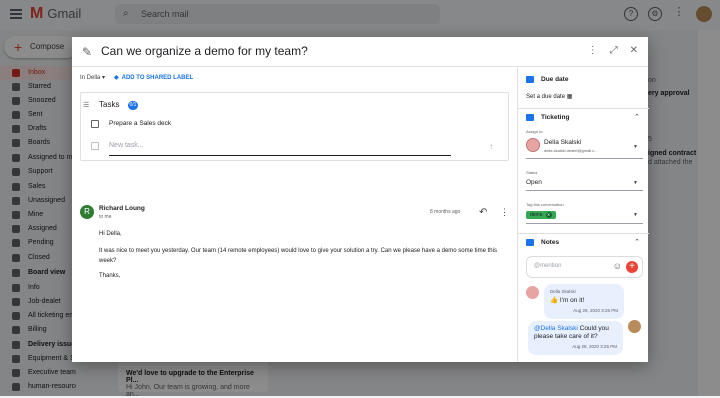  What do you see at coordinates (86, 105) in the screenshot?
I see `tasks-list-icon: ☰` at bounding box center [86, 105].